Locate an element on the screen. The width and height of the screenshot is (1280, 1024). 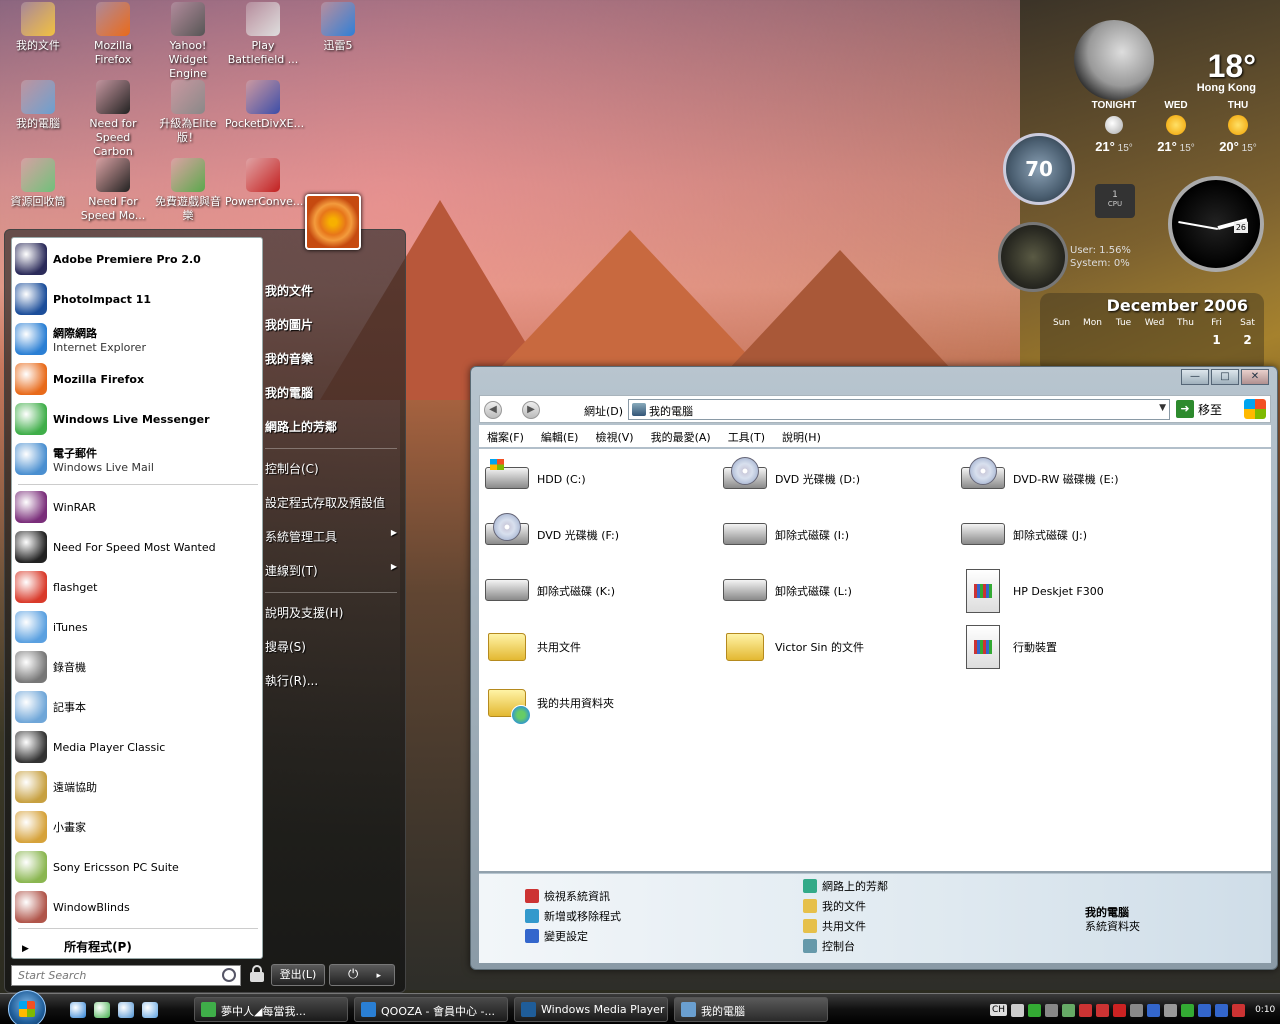
analog-clock-gadget: 26 is located at coordinates (1216, 224).